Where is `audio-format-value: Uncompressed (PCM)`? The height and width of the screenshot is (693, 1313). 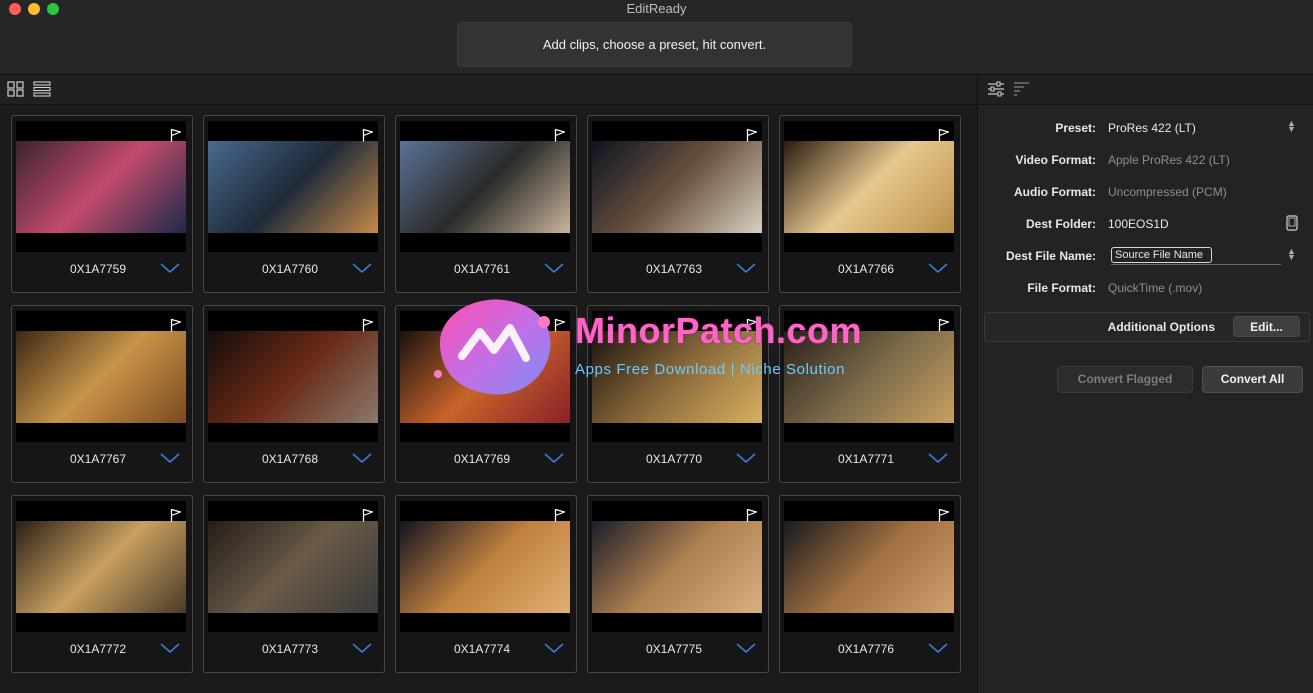
audio-format-value: Uncompressed (PCM) is located at coordinates (1167, 192).